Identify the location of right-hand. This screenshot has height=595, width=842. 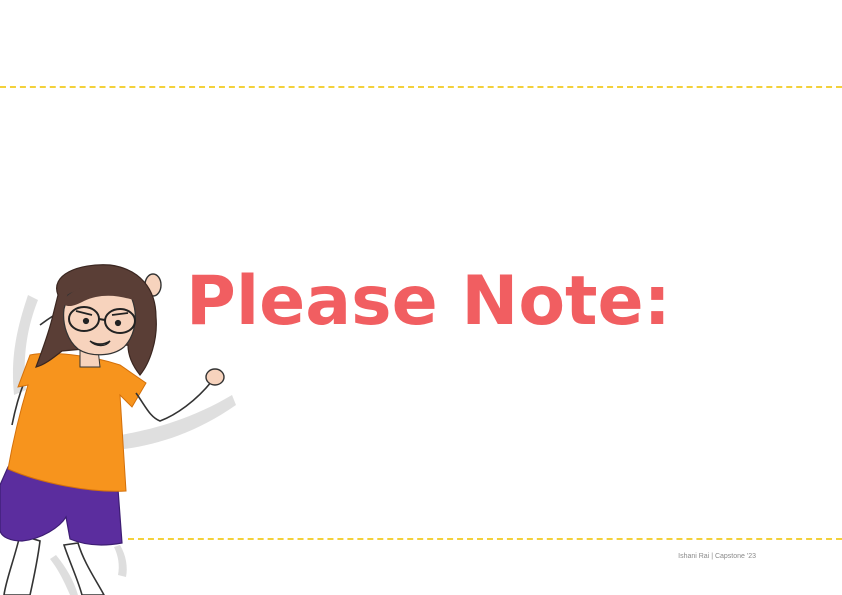
(215, 377).